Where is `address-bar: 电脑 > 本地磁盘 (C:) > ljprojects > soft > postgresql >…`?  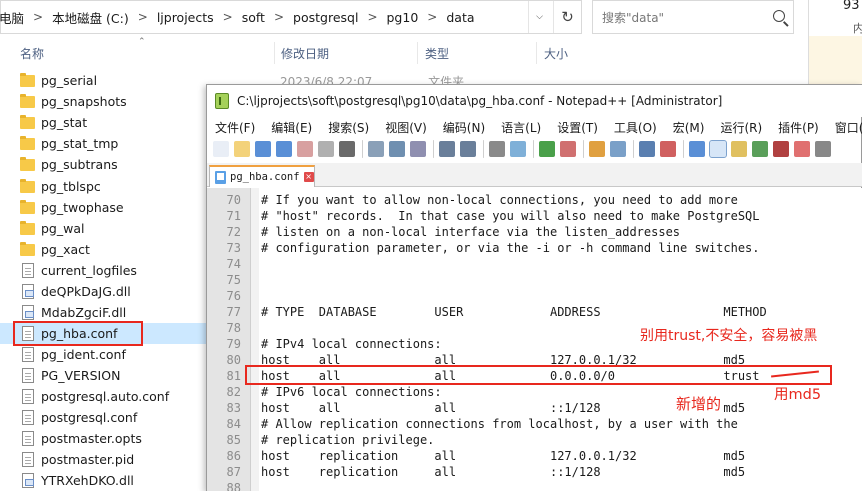
address-bar: 电脑 > 本地磁盘 (C:) > ljprojects > soft > postgresql >… is located at coordinates (291, 17).